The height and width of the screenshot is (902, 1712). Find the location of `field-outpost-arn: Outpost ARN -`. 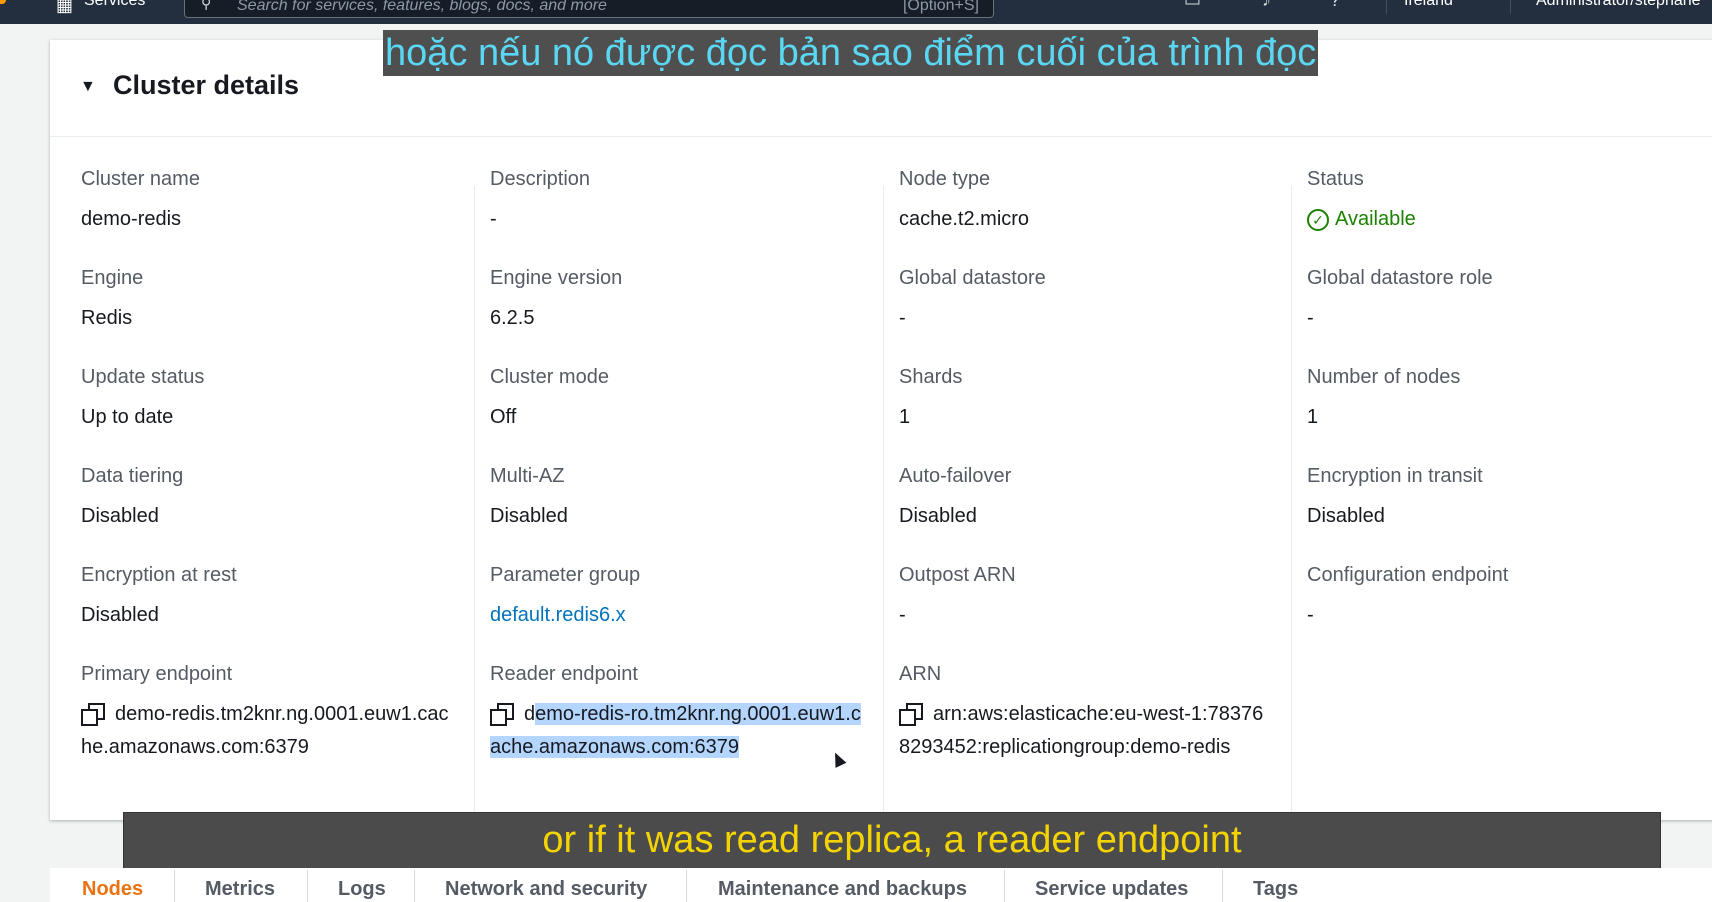

field-outpost-arn: Outpost ARN - is located at coordinates (957, 597).